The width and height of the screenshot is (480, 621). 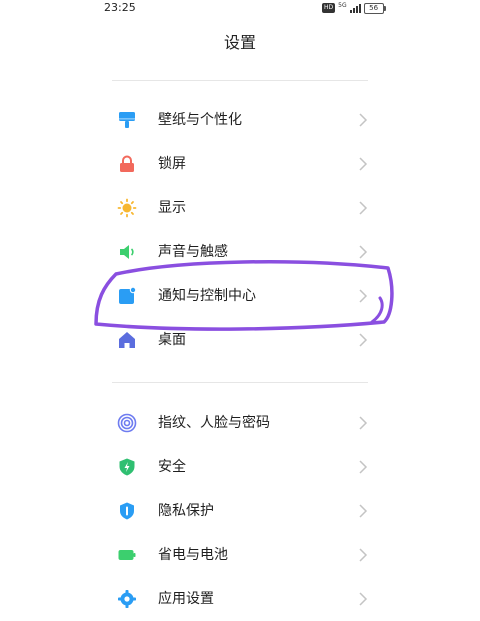 I want to click on shield-icon, so click(x=127, y=467).